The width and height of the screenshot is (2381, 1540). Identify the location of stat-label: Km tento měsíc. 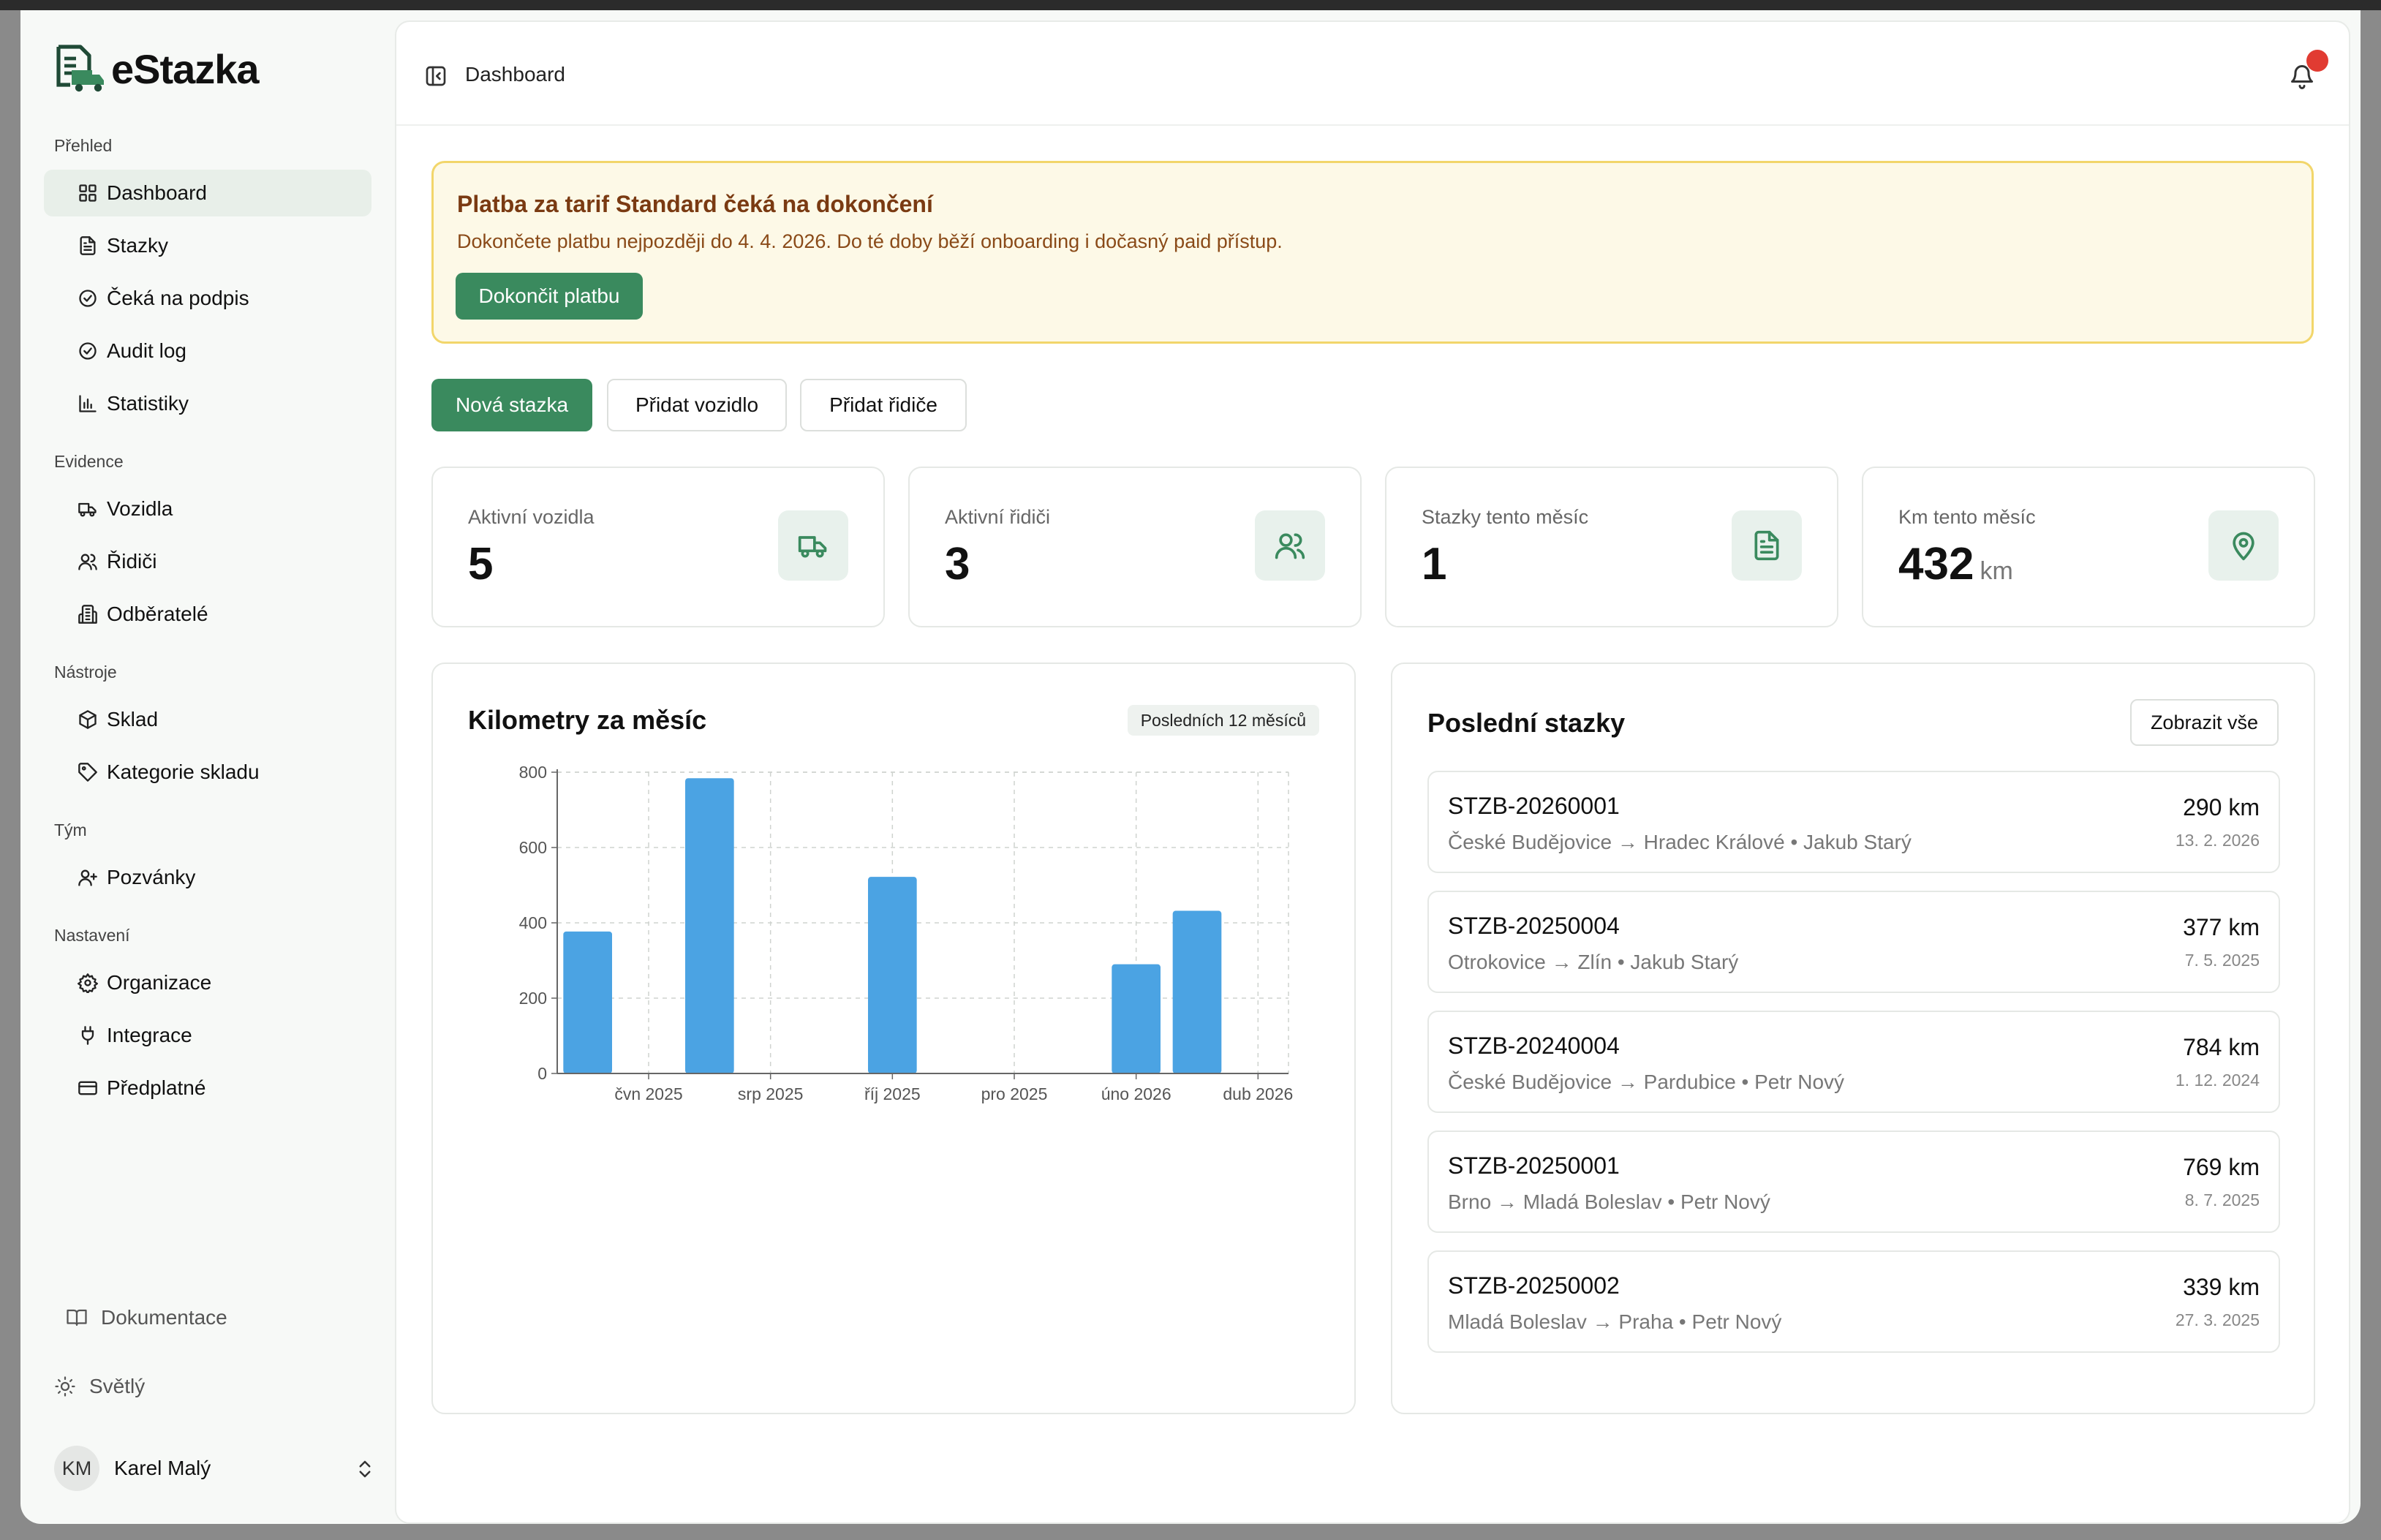
(1967, 517).